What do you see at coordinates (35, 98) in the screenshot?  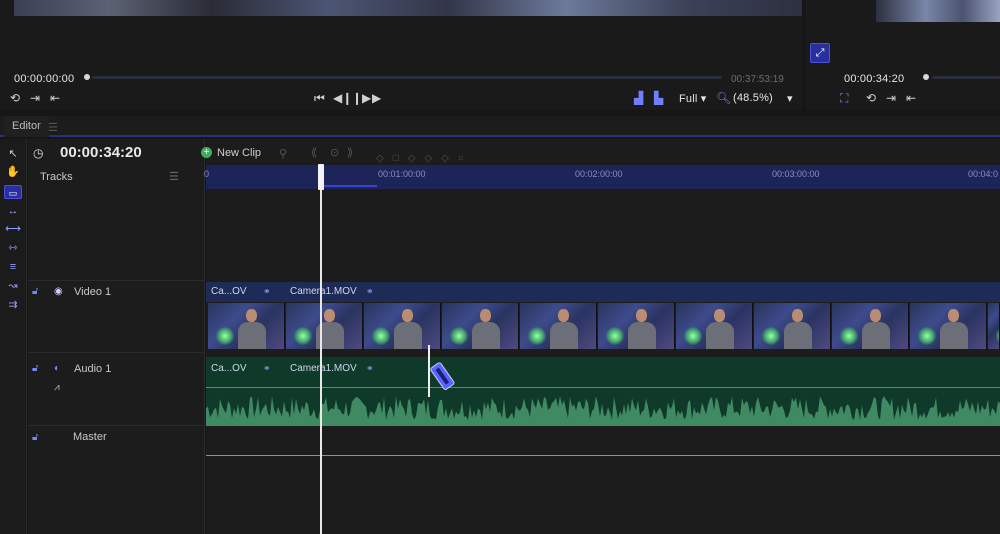 I see `mark-out-icon: ⇥` at bounding box center [35, 98].